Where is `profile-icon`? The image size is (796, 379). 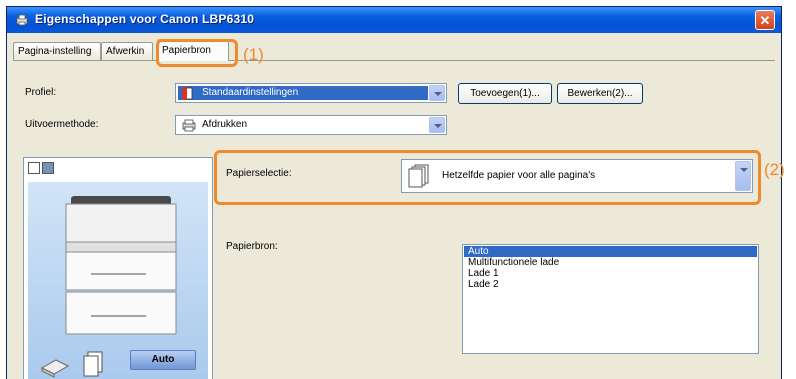 profile-icon is located at coordinates (187, 93).